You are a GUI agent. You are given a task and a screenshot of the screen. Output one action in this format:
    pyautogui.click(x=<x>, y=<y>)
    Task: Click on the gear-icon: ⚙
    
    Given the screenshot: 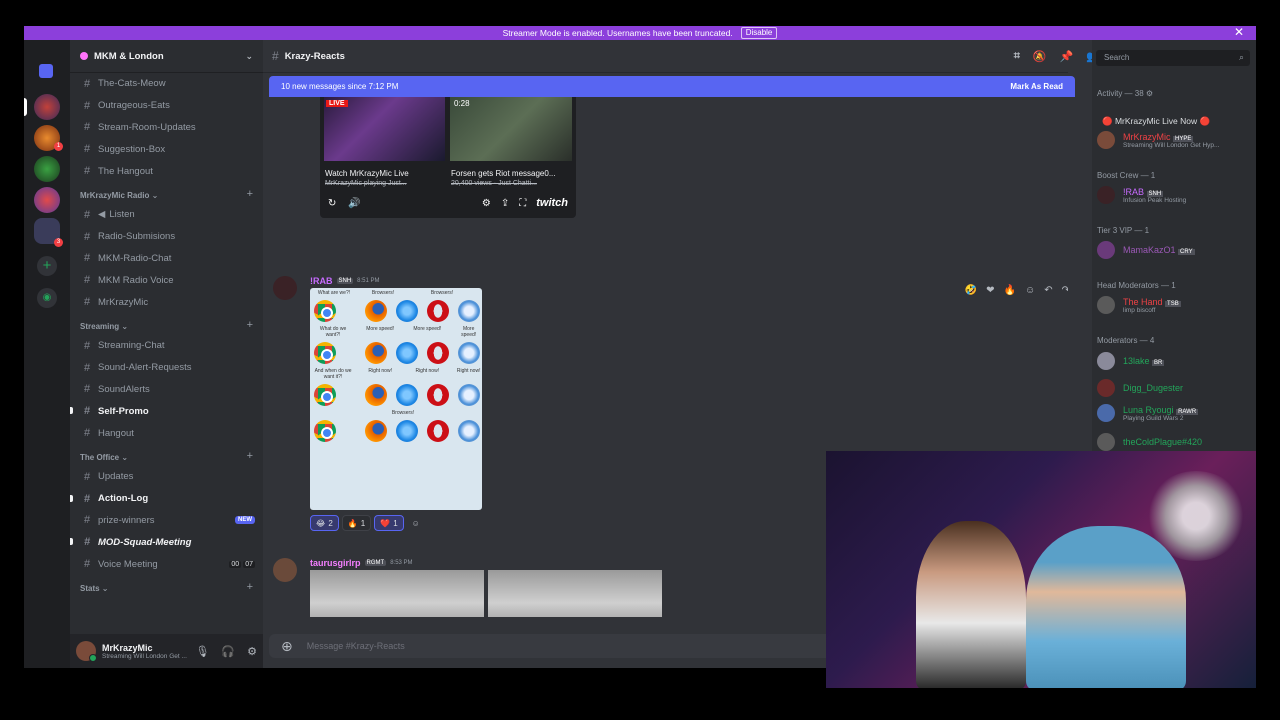 What is the action you would take?
    pyautogui.click(x=252, y=651)
    